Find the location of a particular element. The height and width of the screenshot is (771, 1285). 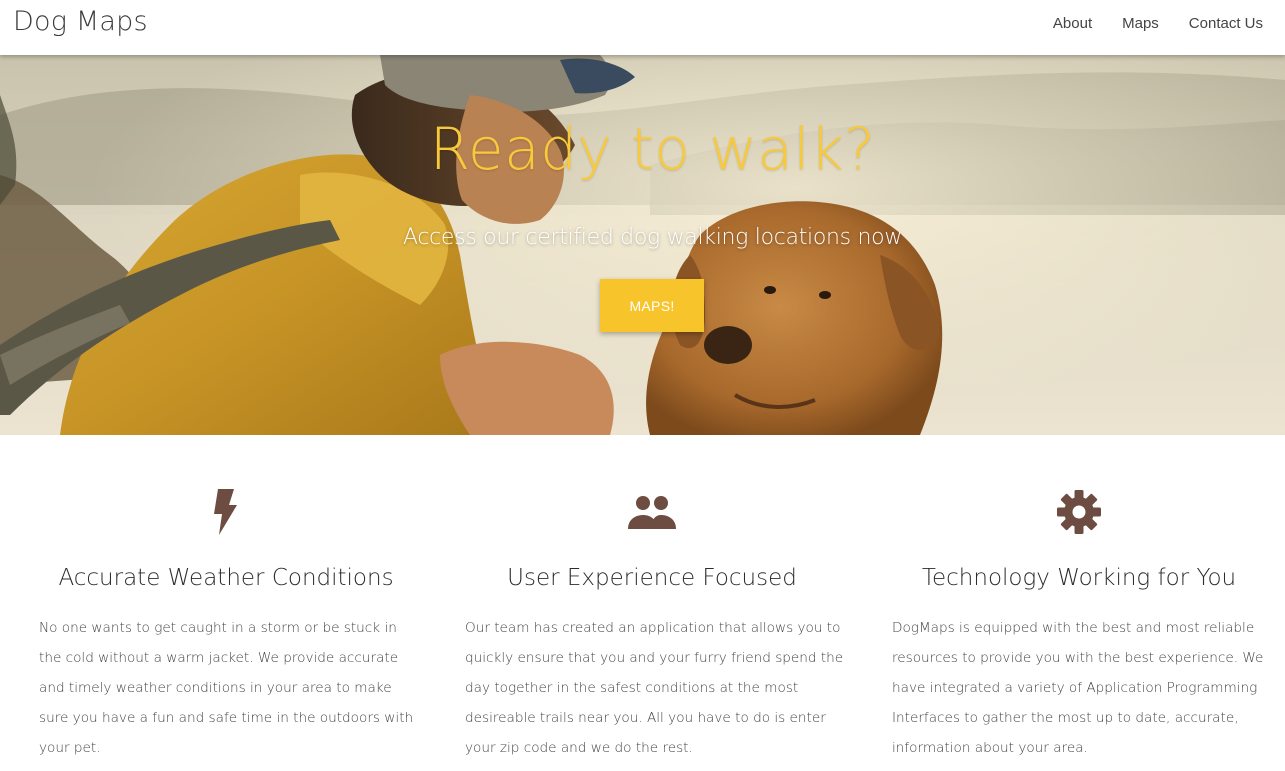

nav-link-contact: Contact Us is located at coordinates (1226, 23).